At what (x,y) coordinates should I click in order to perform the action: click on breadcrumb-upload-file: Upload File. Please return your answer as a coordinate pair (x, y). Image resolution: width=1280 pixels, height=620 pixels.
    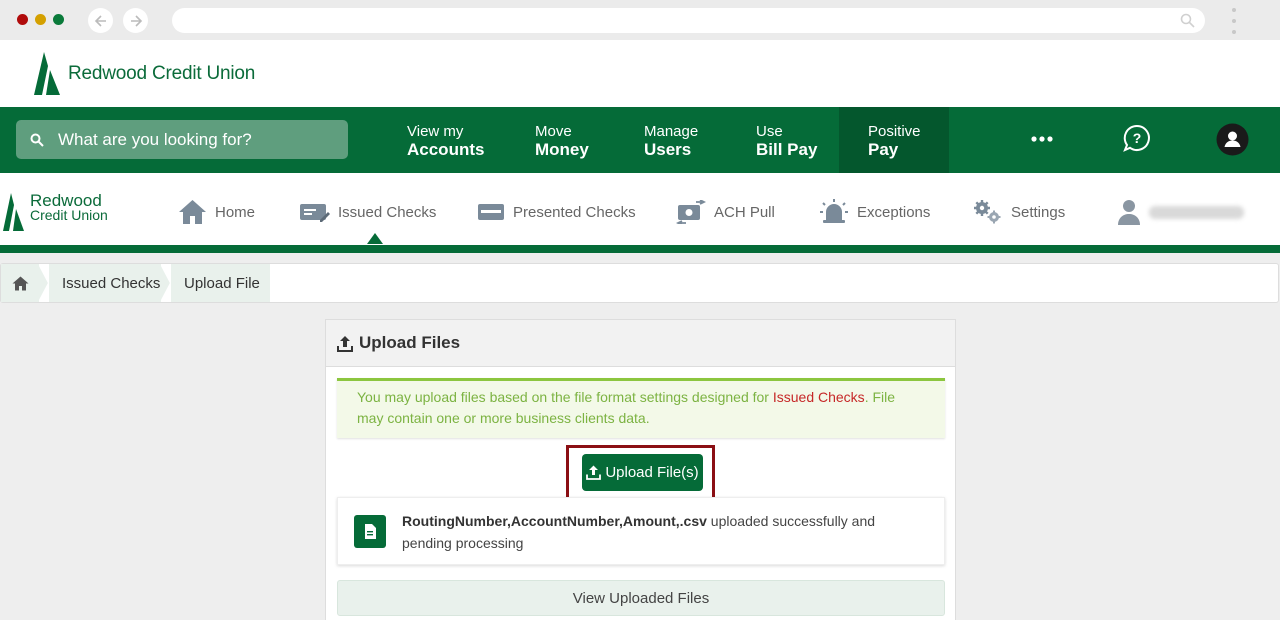
    Looking at the image, I should click on (220, 283).